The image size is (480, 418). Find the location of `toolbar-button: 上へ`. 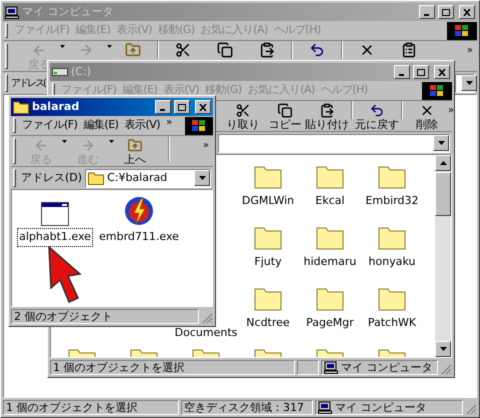

toolbar-button: 上へ is located at coordinates (135, 151).